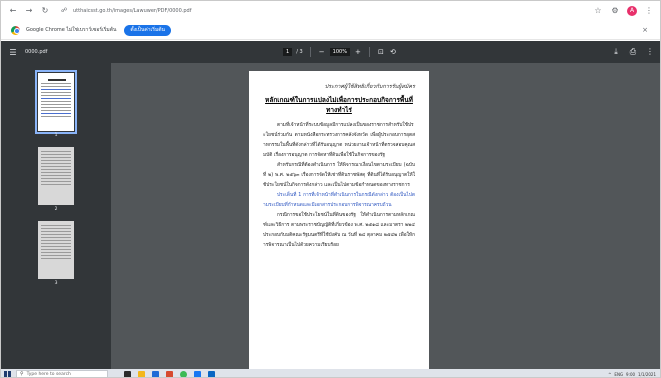  Describe the element at coordinates (288, 52) in the screenshot. I see `page-number-input: 1` at that location.